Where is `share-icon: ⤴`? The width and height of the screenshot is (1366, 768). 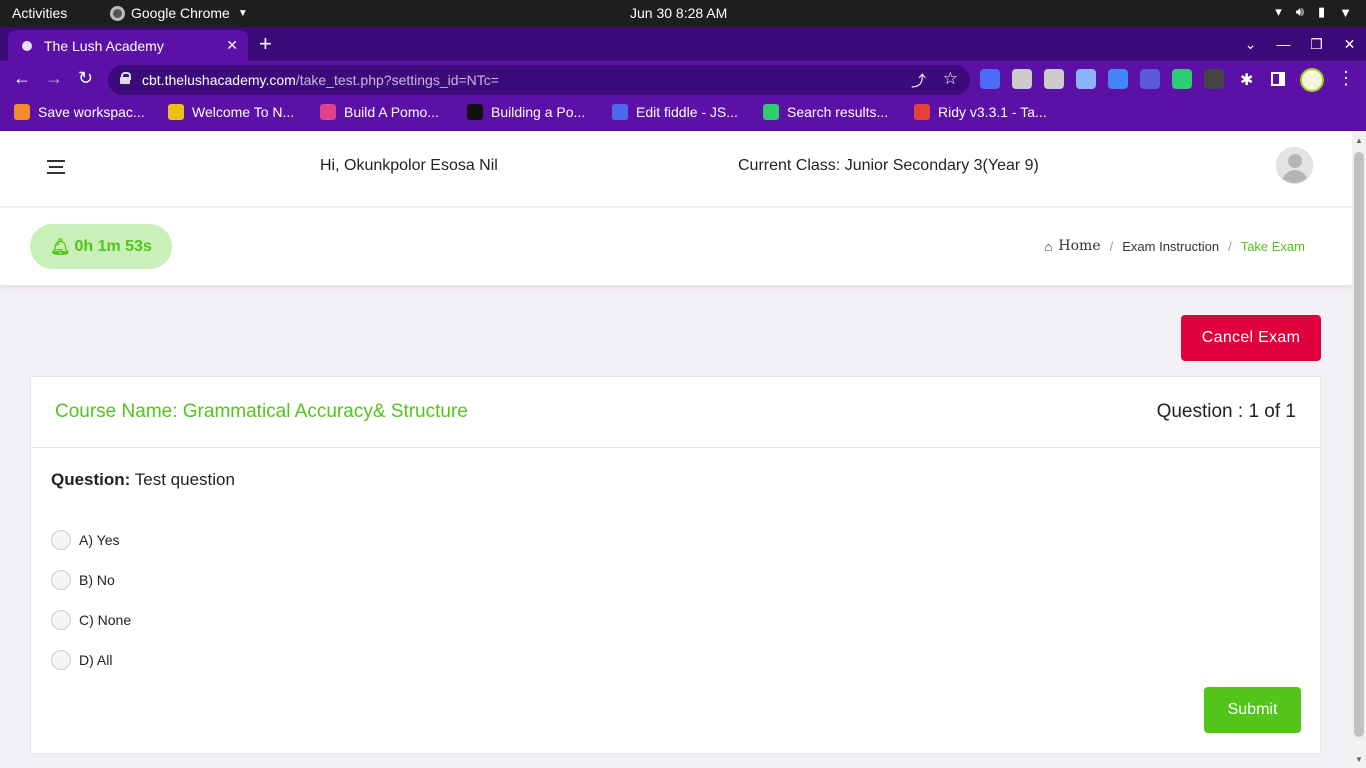
share-icon: ⤴ is located at coordinates (918, 80).